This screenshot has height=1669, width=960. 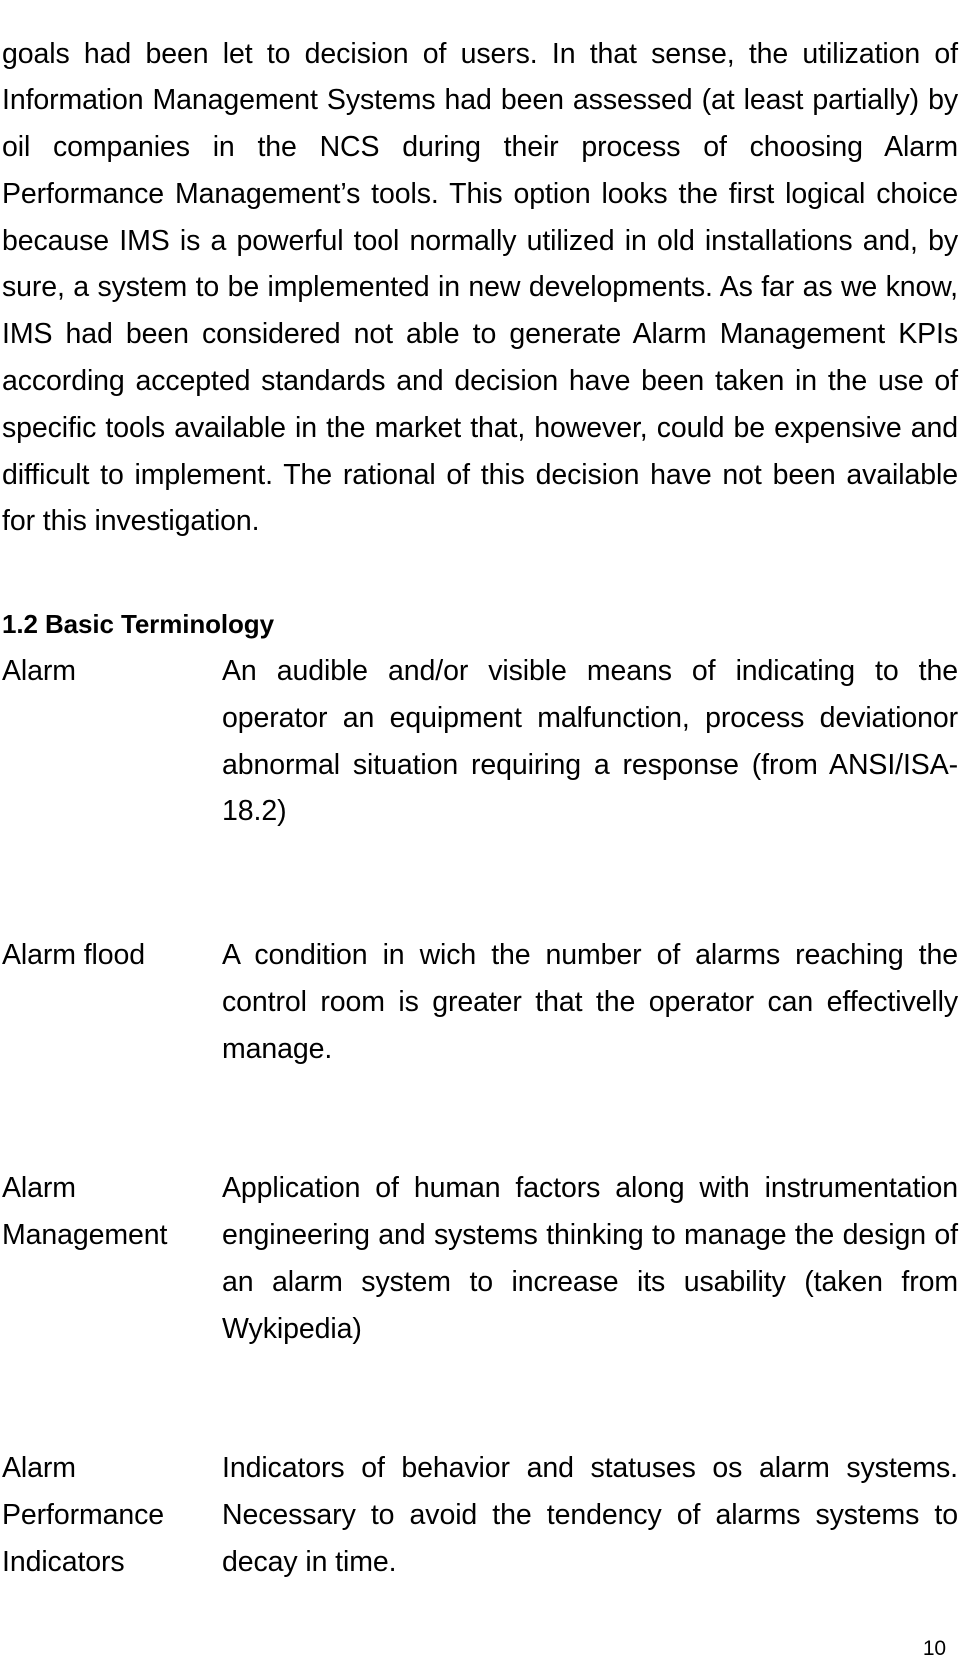 I want to click on glossary-term: Alarm Management, so click(x=85, y=1211).